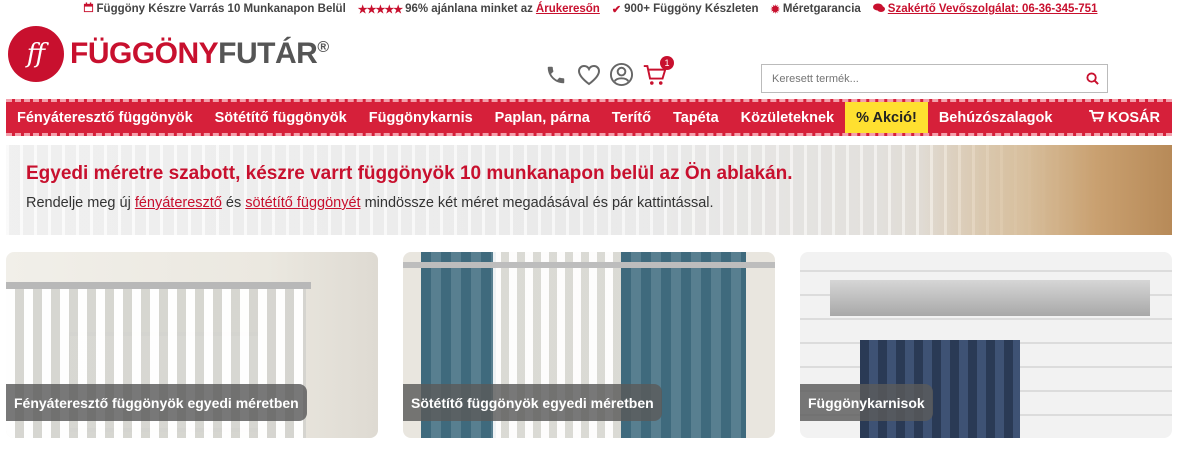 The image size is (1180, 450). What do you see at coordinates (199, 53) in the screenshot?
I see `logo-wordmark: FÜGGÖNYFUTÁR®` at bounding box center [199, 53].